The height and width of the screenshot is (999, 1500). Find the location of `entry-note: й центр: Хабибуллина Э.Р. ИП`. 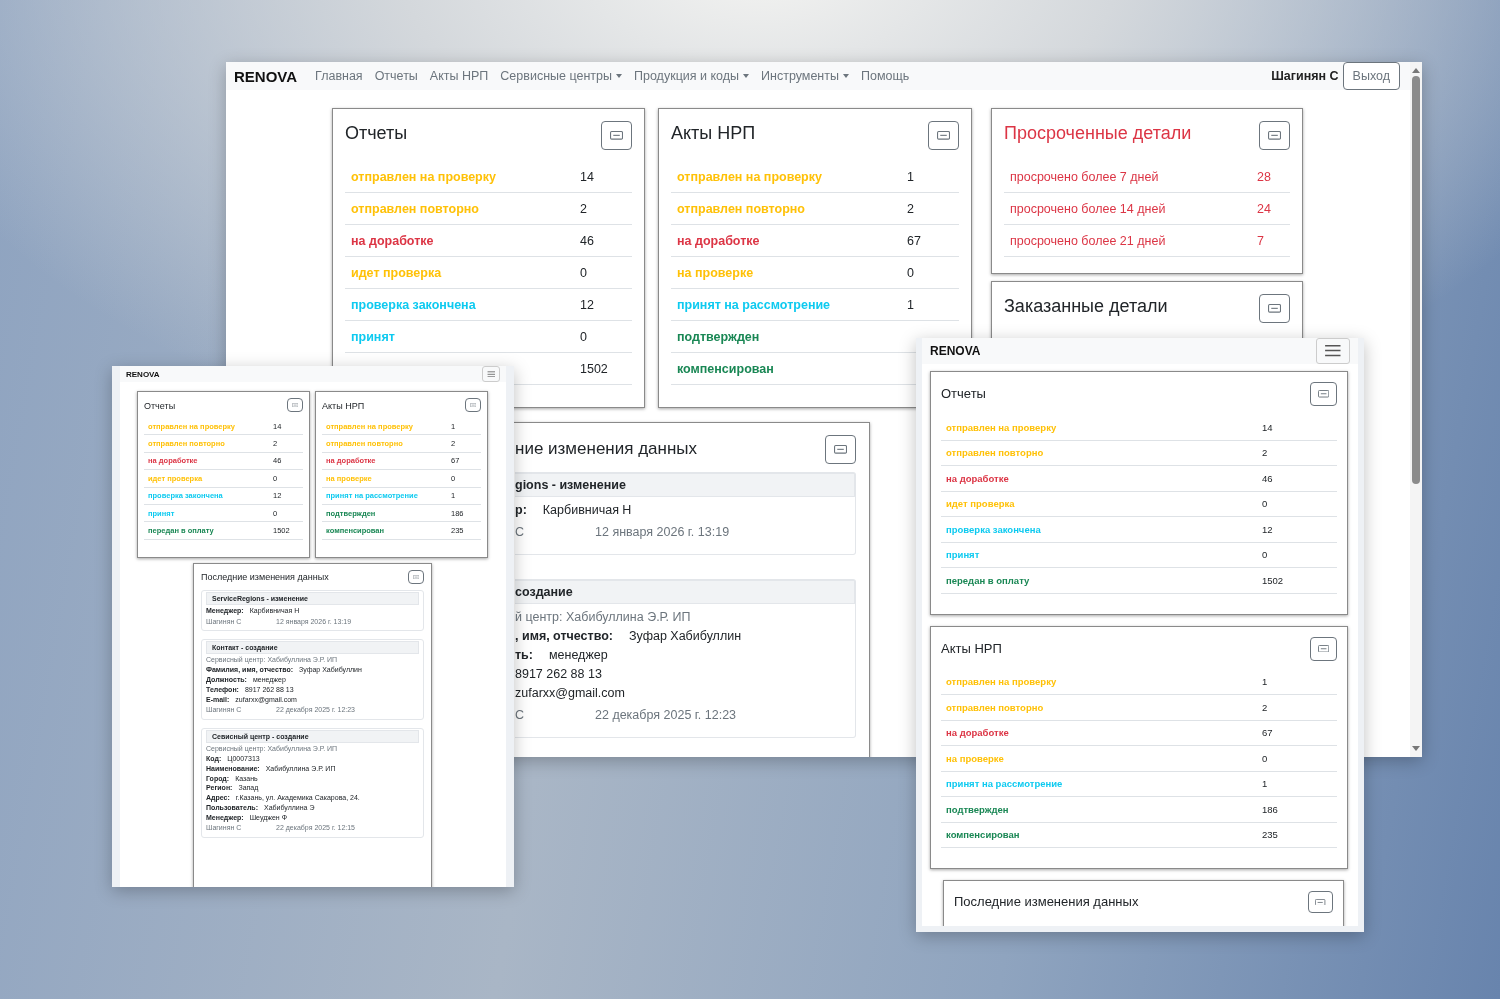

entry-note: й центр: Хабибуллина Э.Р. ИП is located at coordinates (603, 617).